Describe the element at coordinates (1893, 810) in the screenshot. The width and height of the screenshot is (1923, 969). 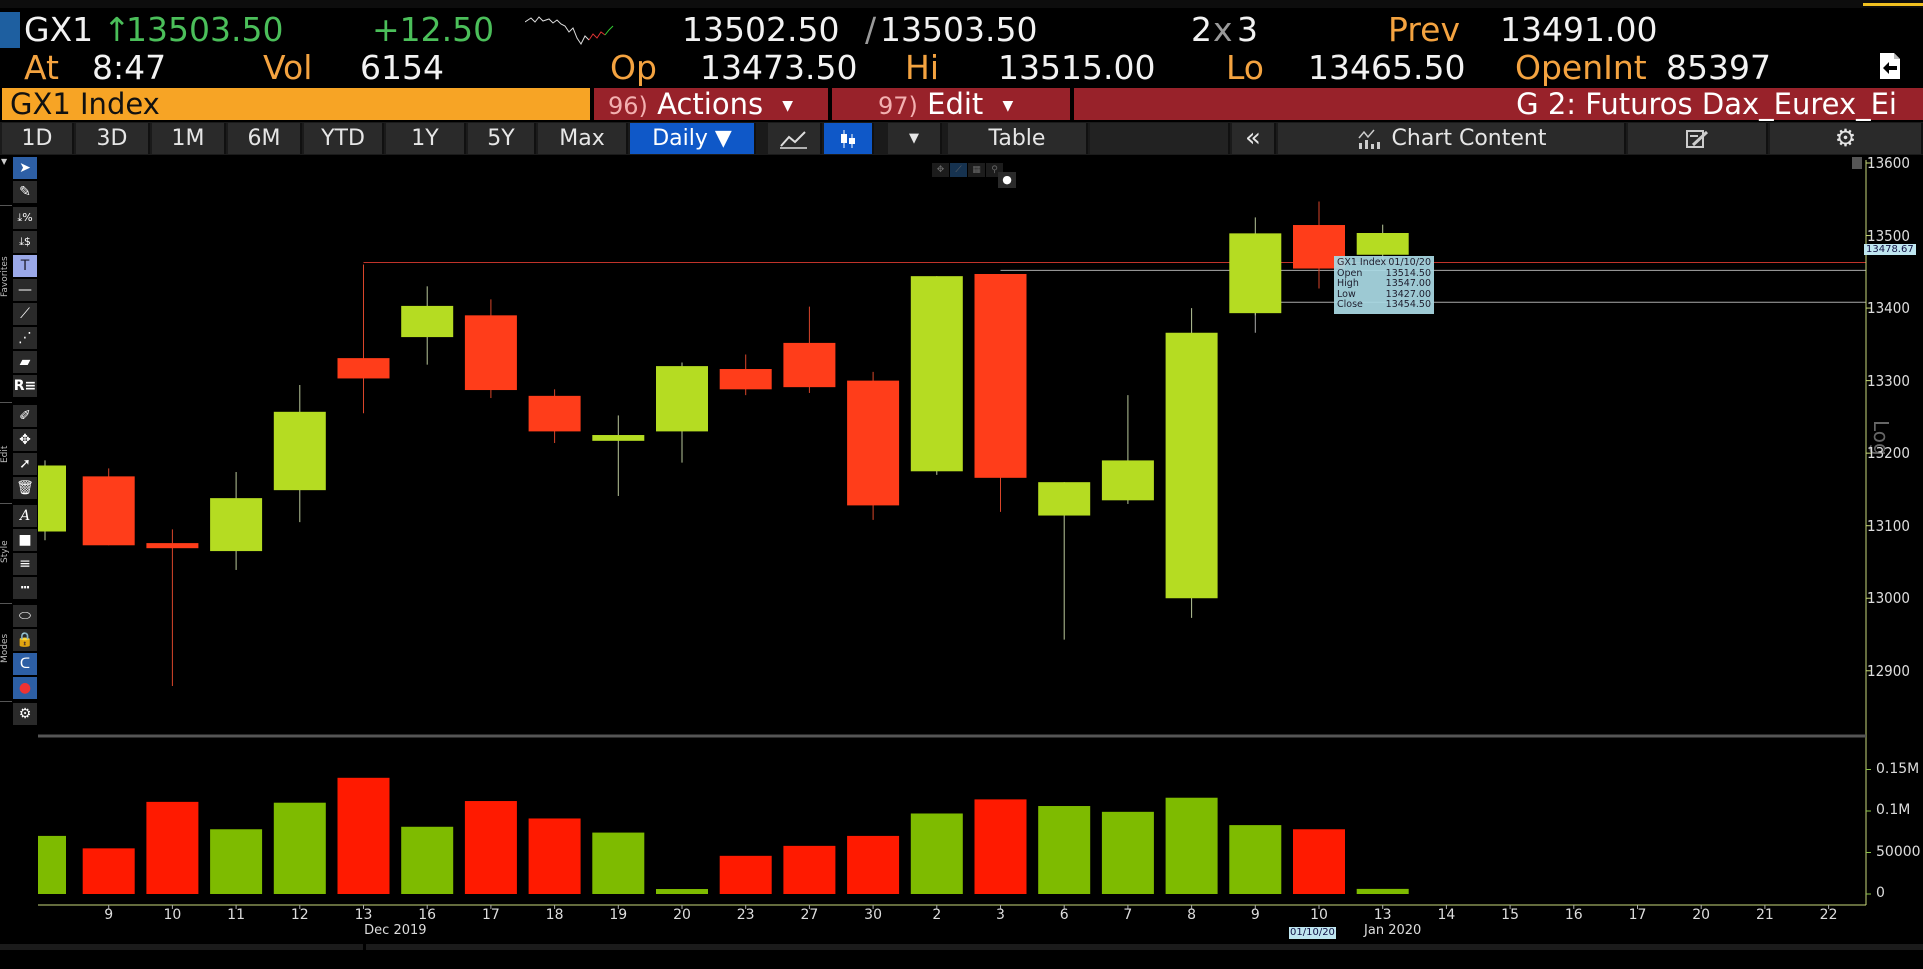
I see `volume-tick-label: 0.1M` at that location.